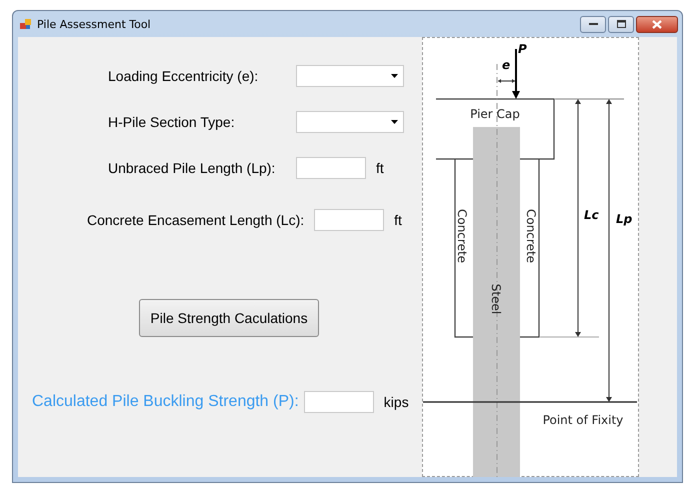 The width and height of the screenshot is (687, 485). Describe the element at coordinates (495, 114) in the screenshot. I see `pier-cap-label: Pier Cap` at that location.